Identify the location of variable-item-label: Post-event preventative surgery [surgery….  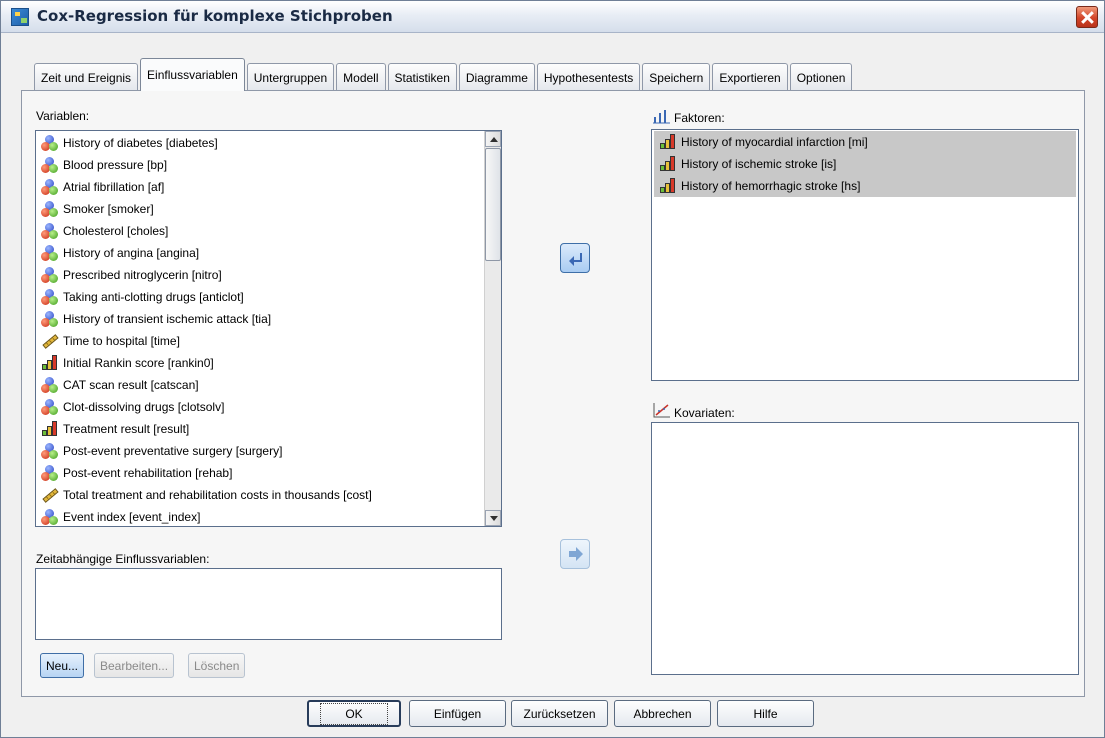
(173, 451).